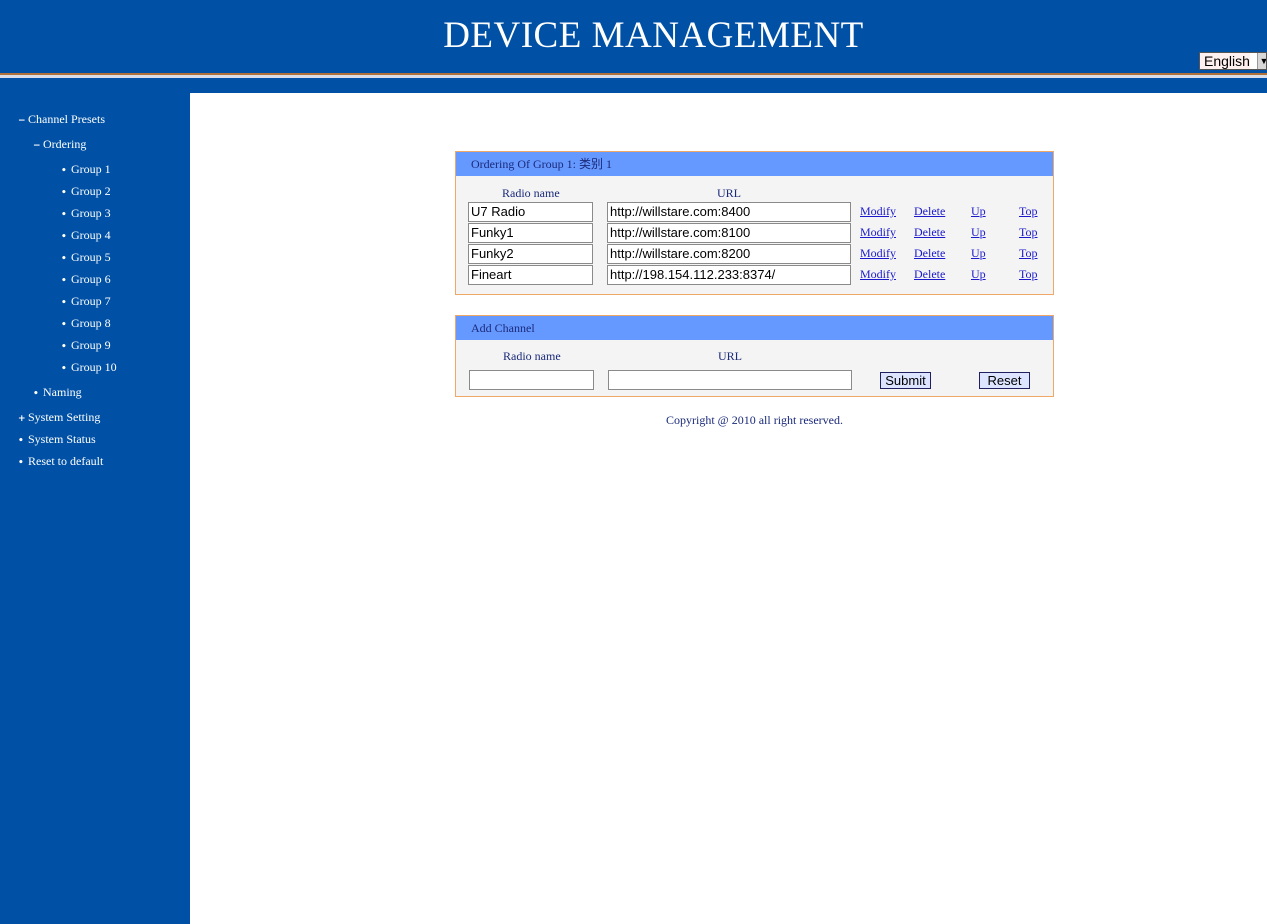 Image resolution: width=1267 pixels, height=924 pixels. Describe the element at coordinates (1261, 61) in the screenshot. I see `chevron-down-icon: ▼` at that location.